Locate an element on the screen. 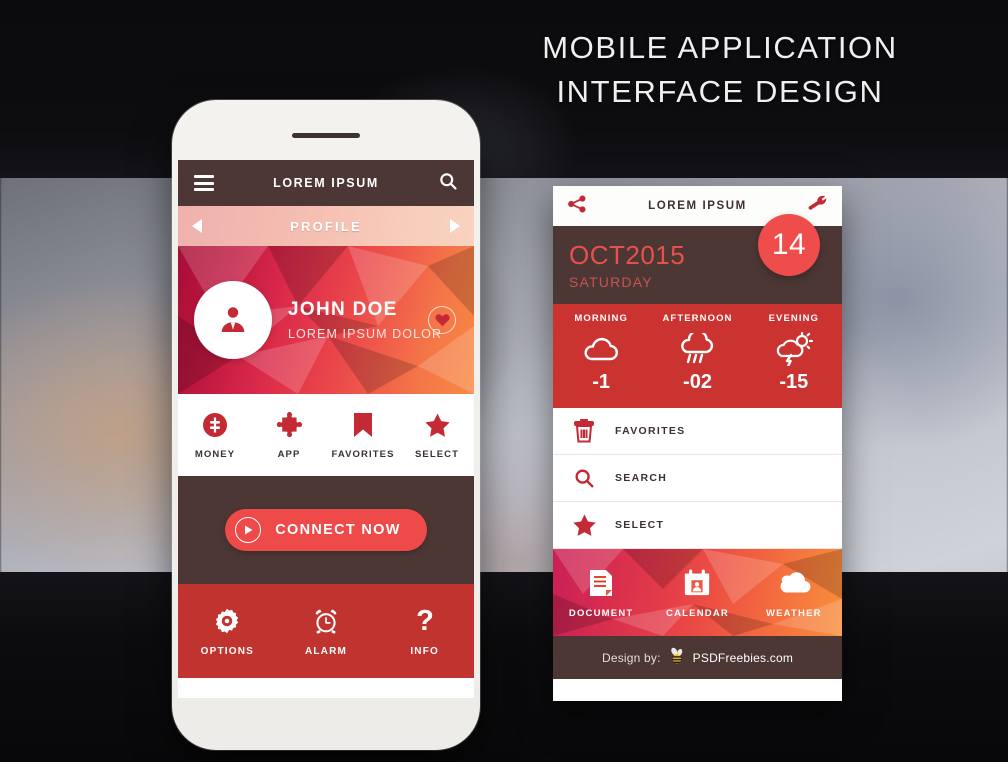 Image resolution: width=1008 pixels, height=762 pixels. list-item-label: SEARCH is located at coordinates (641, 478).